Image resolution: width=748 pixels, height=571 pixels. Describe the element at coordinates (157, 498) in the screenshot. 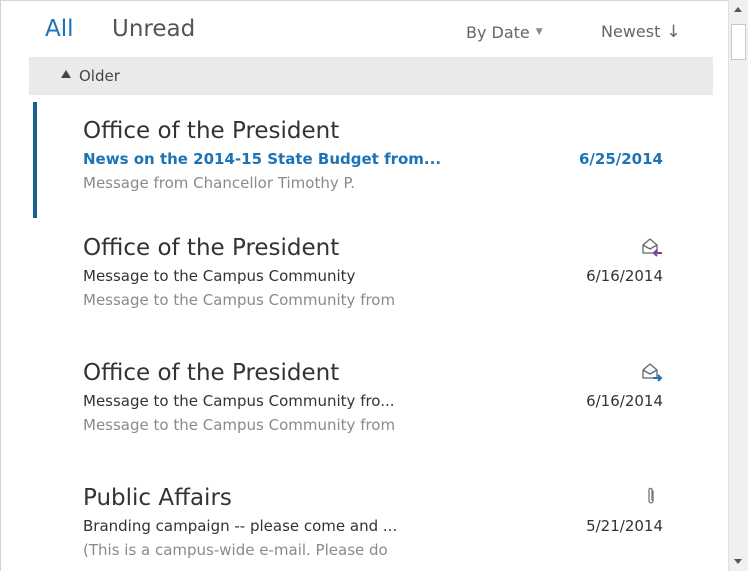

I see `message-sender: Public Affairs` at that location.